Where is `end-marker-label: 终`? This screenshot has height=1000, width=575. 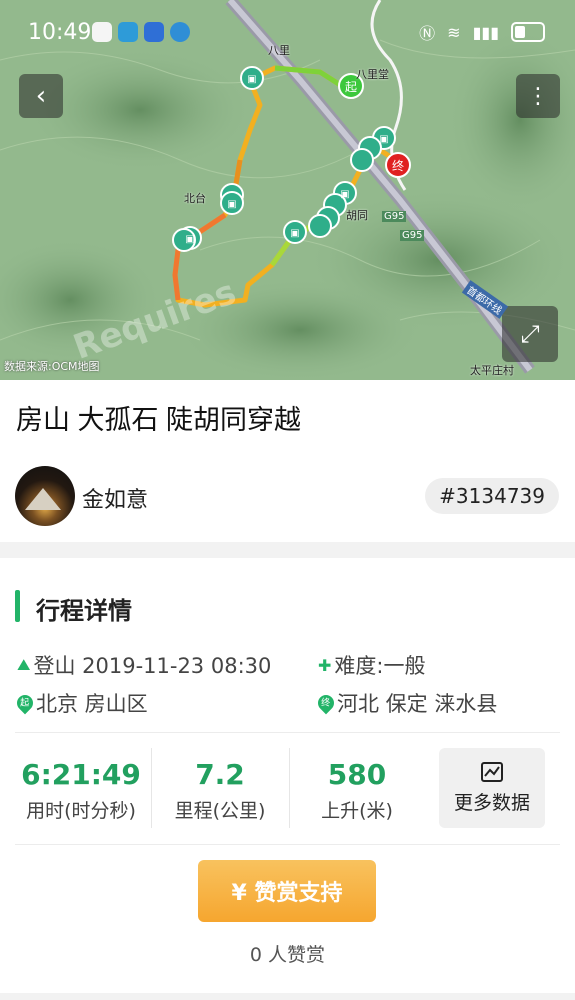 end-marker-label: 终 is located at coordinates (397, 165).